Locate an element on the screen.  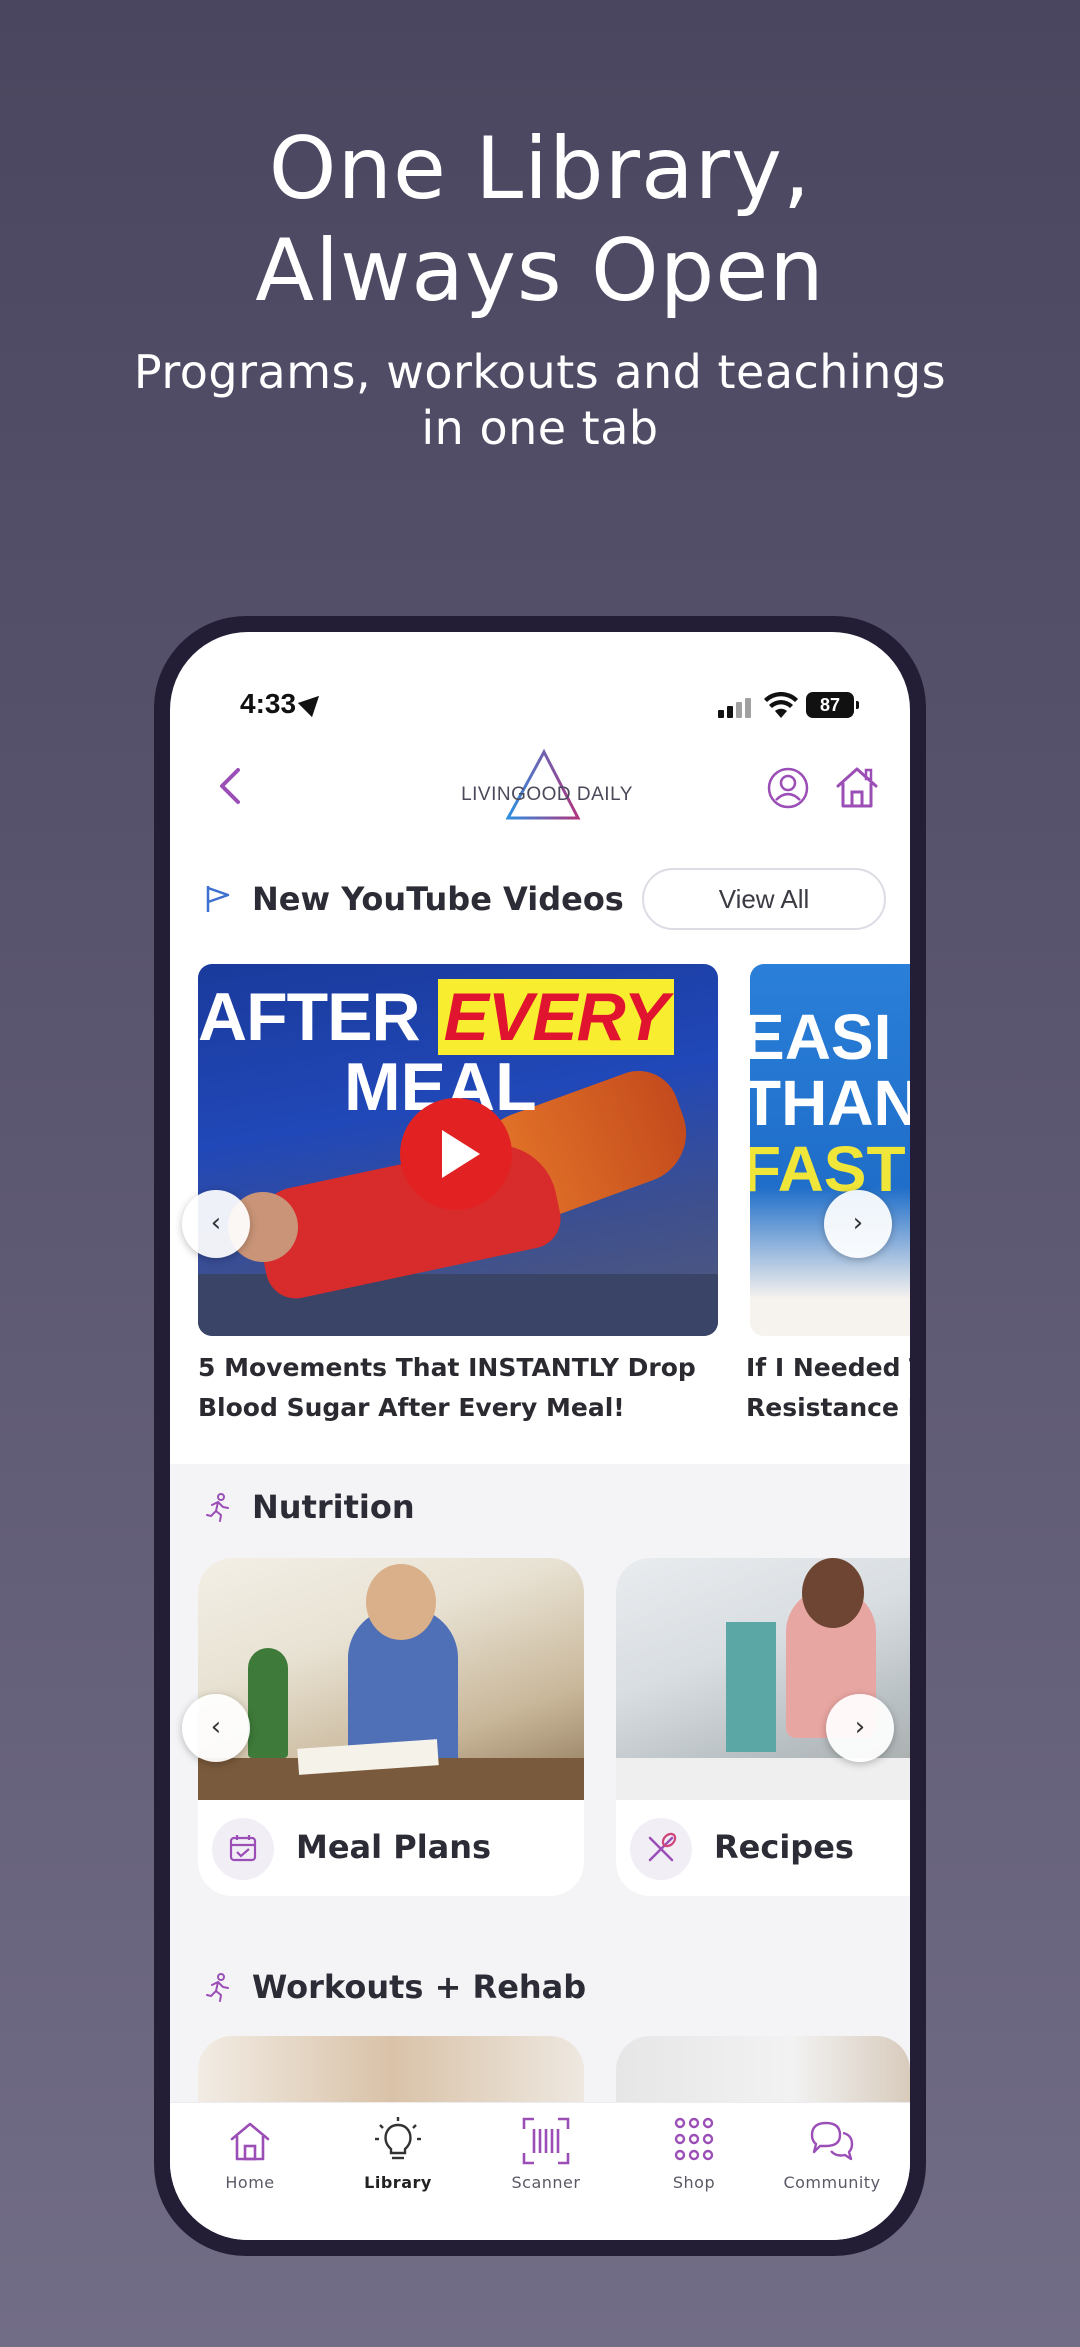
recipes-image is located at coordinates (763, 1679).